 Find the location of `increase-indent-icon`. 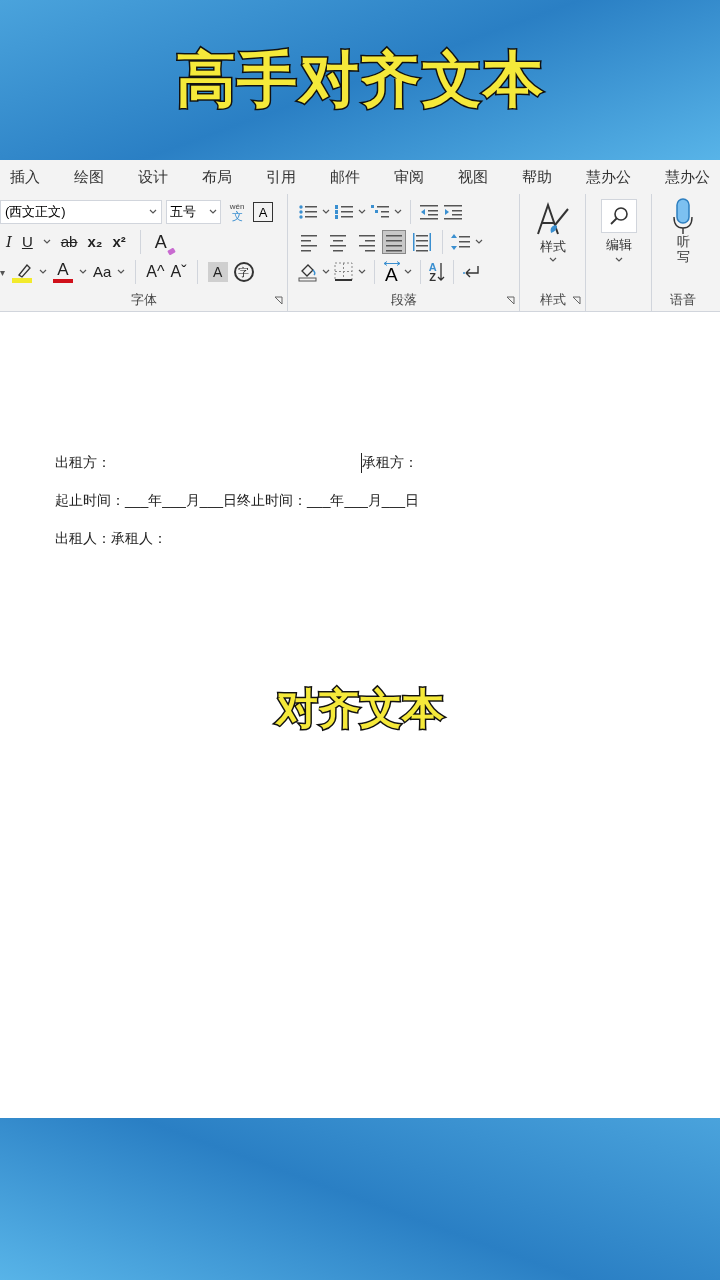

increase-indent-icon is located at coordinates (453, 212).